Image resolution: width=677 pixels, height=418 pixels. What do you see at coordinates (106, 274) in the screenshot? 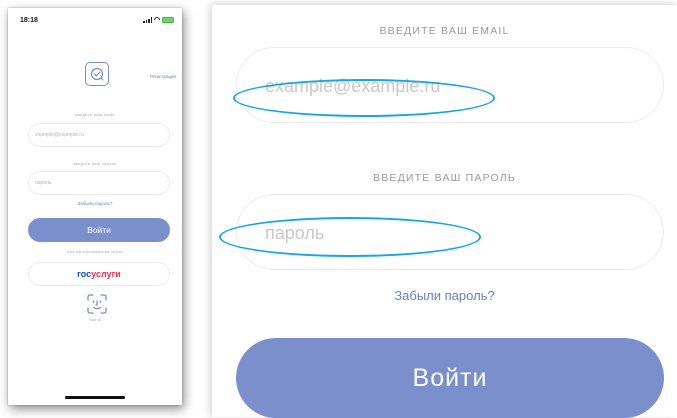
I see `gosuslugi-logo-part2: услуги` at bounding box center [106, 274].